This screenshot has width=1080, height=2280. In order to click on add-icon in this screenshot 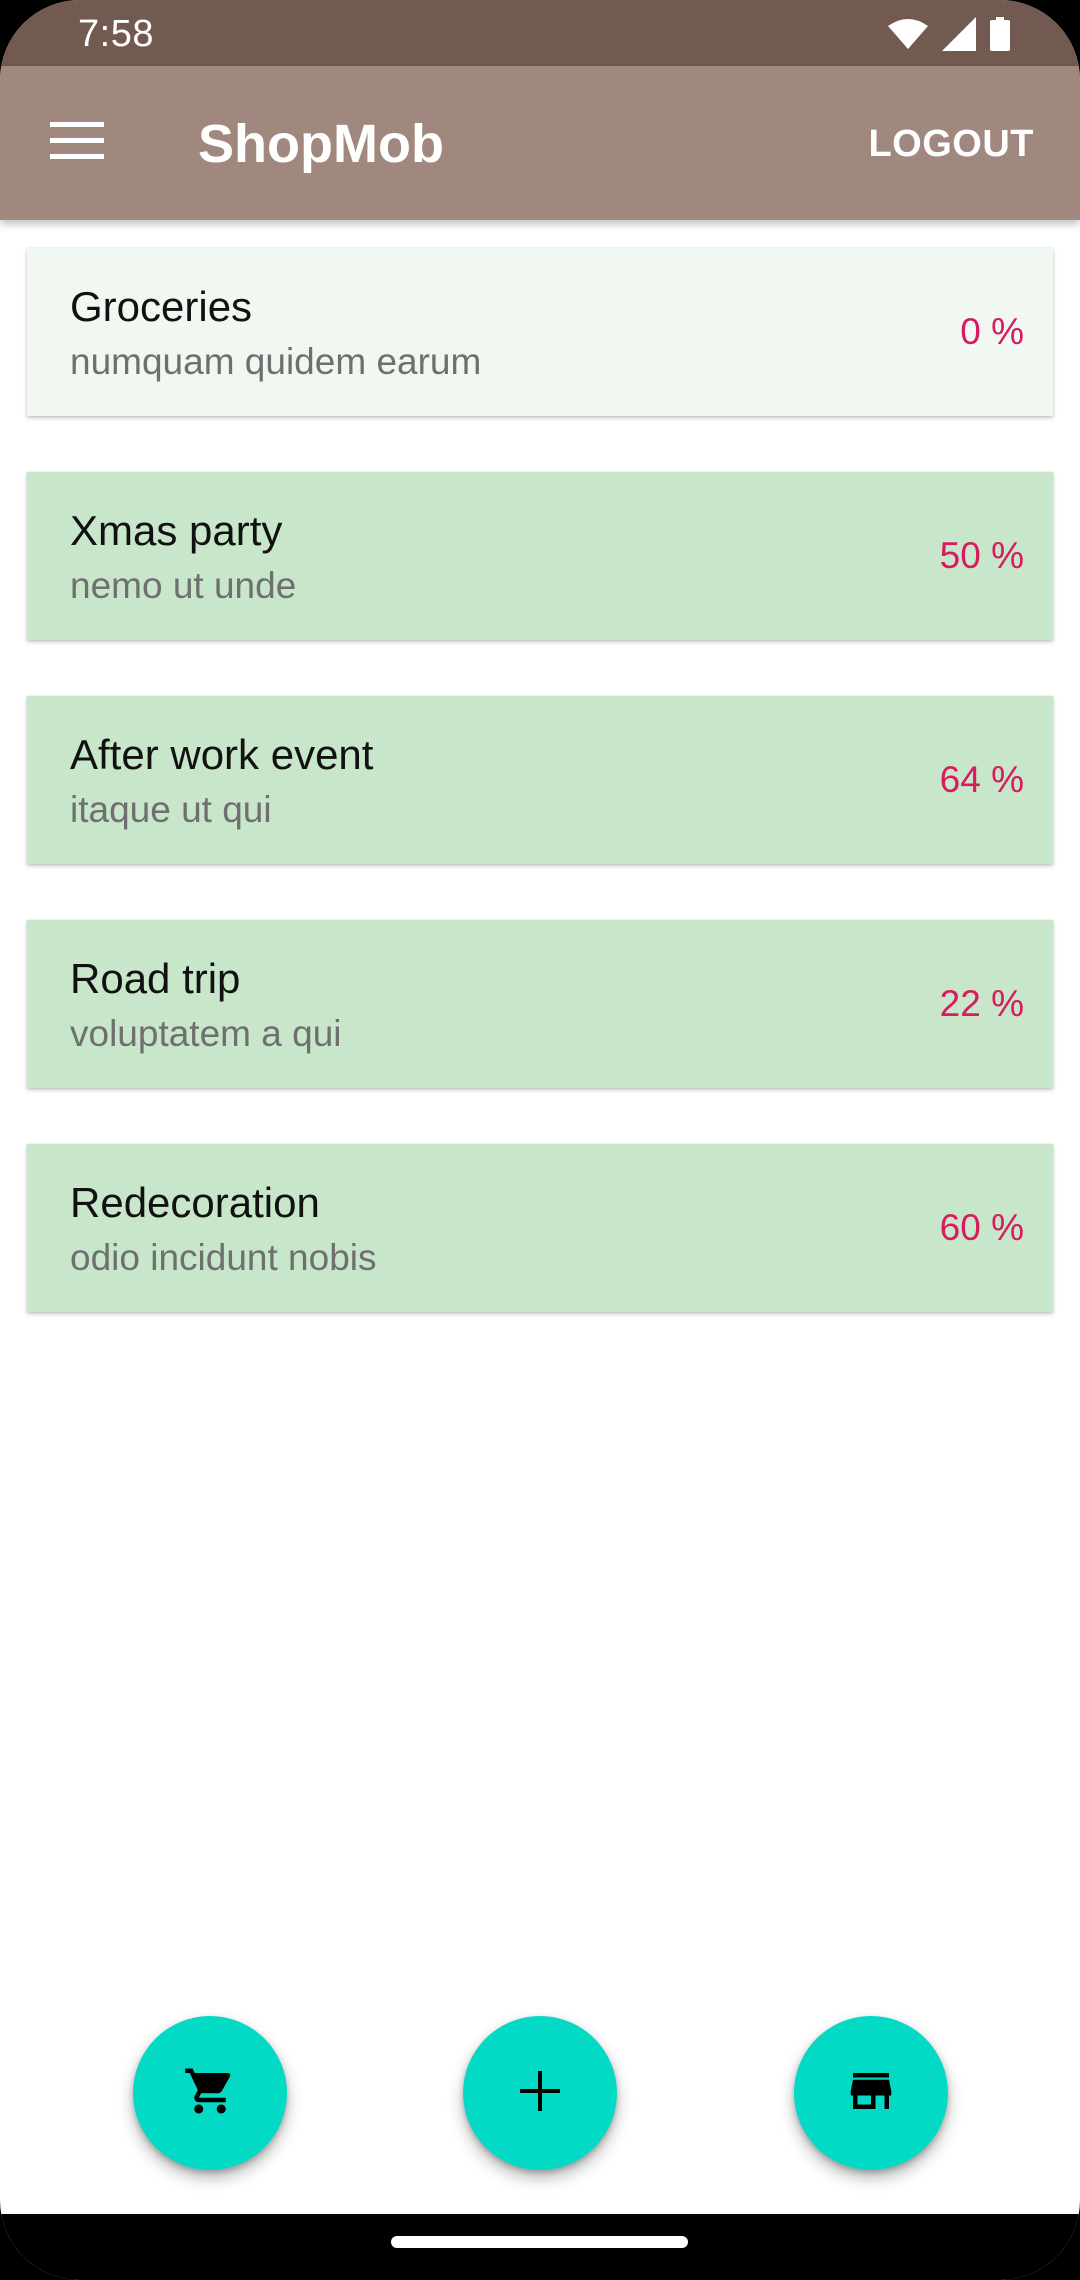, I will do `click(540, 2093)`.